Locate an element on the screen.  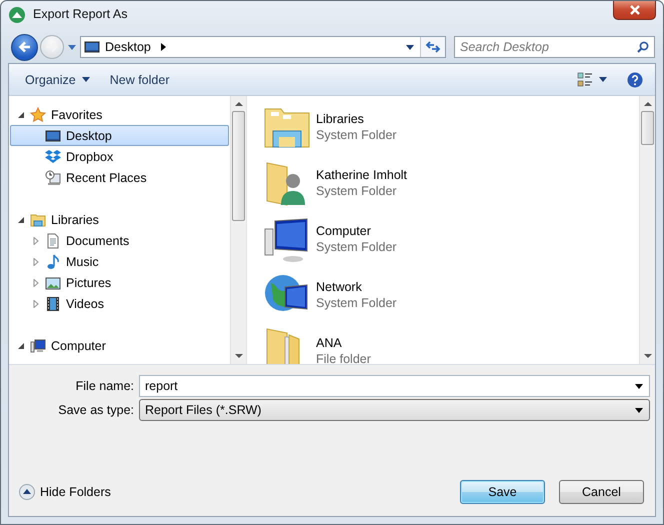
file-name: Libraries is located at coordinates (340, 119).